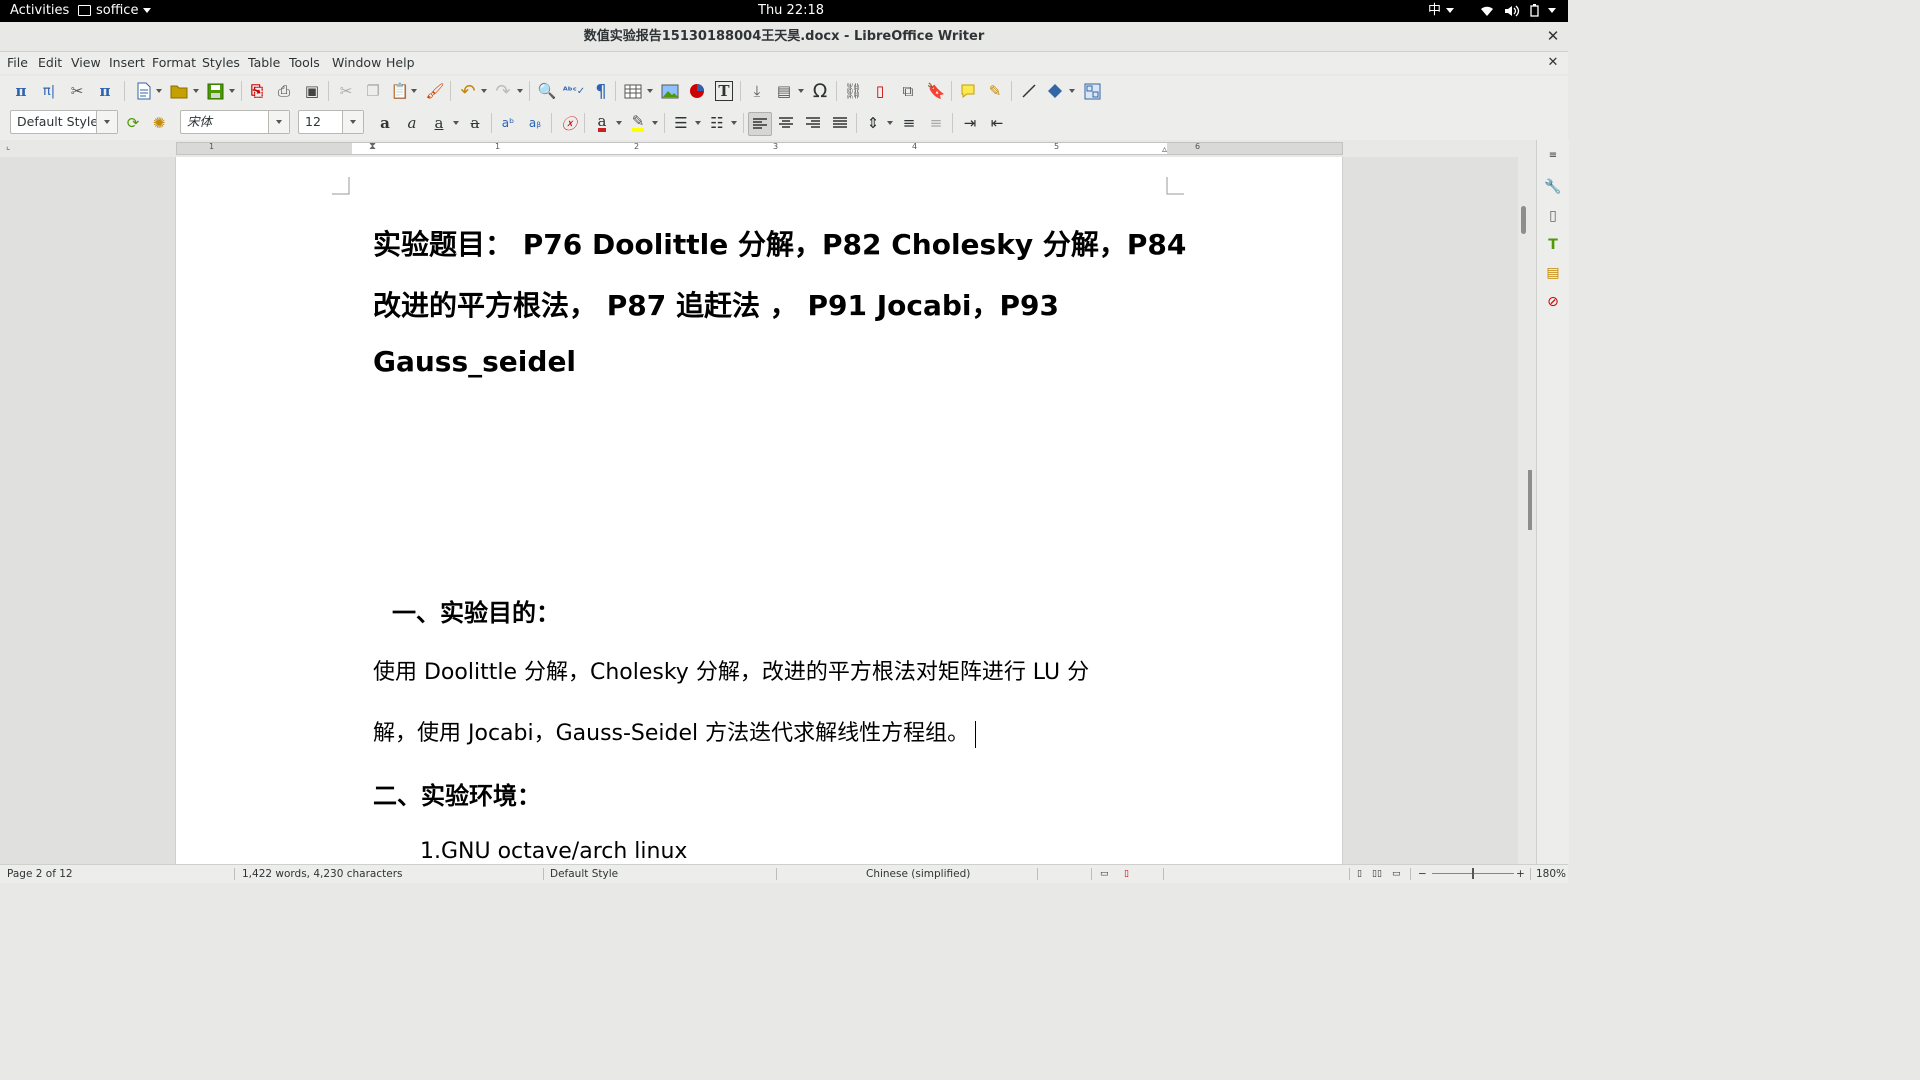 This screenshot has width=1920, height=1080. I want to click on insert-field-dropdown-icon, so click(801, 91).